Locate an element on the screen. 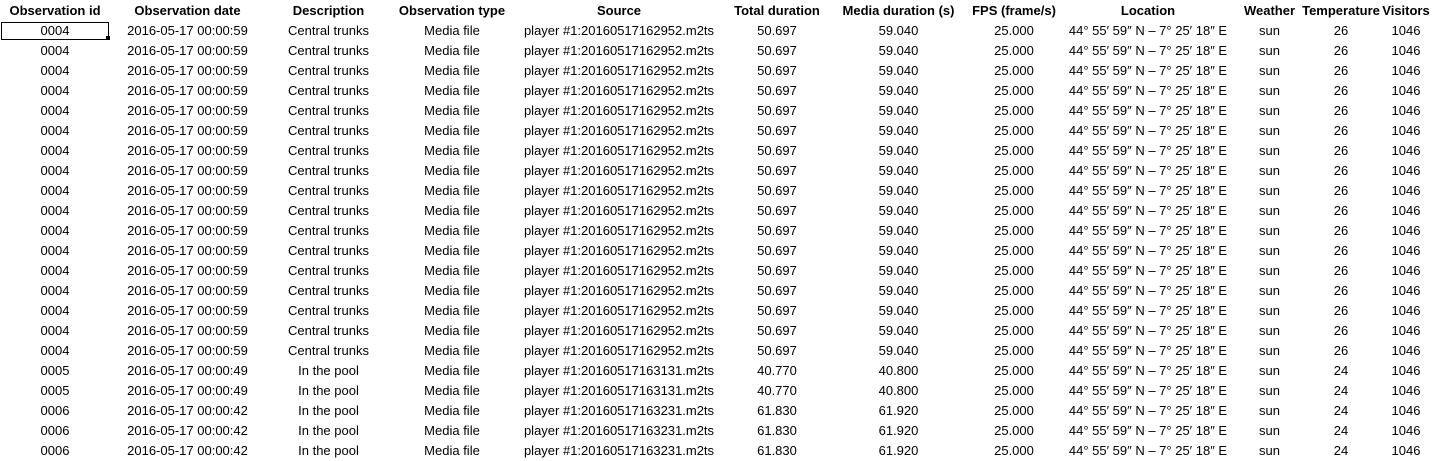 This screenshot has width=1437, height=461. column-header: Visitors is located at coordinates (1406, 10).